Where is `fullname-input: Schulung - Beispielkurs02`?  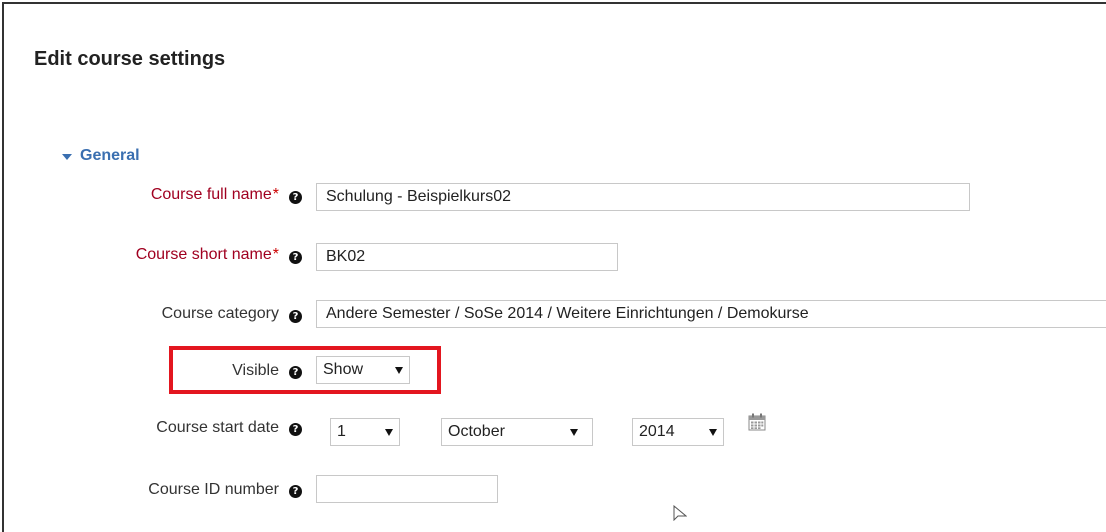 fullname-input: Schulung - Beispielkurs02 is located at coordinates (643, 197).